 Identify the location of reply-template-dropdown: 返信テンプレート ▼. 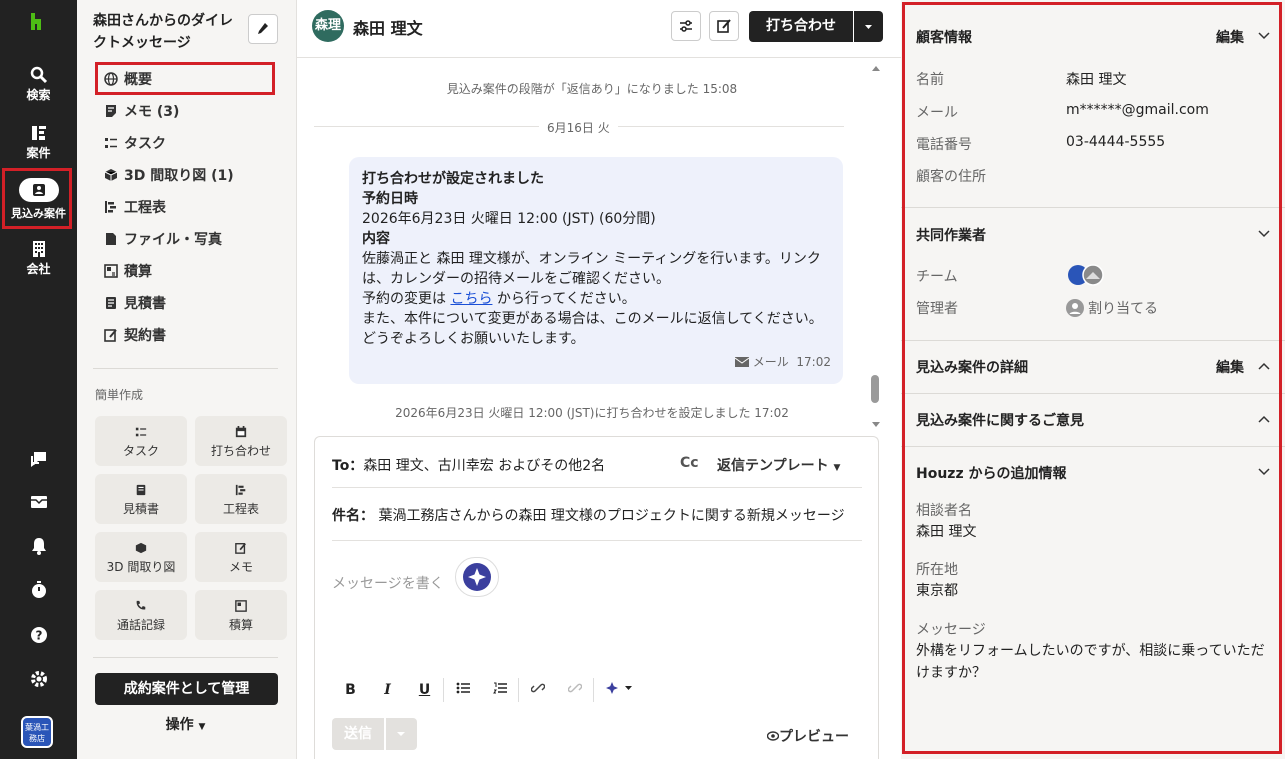
(778, 465).